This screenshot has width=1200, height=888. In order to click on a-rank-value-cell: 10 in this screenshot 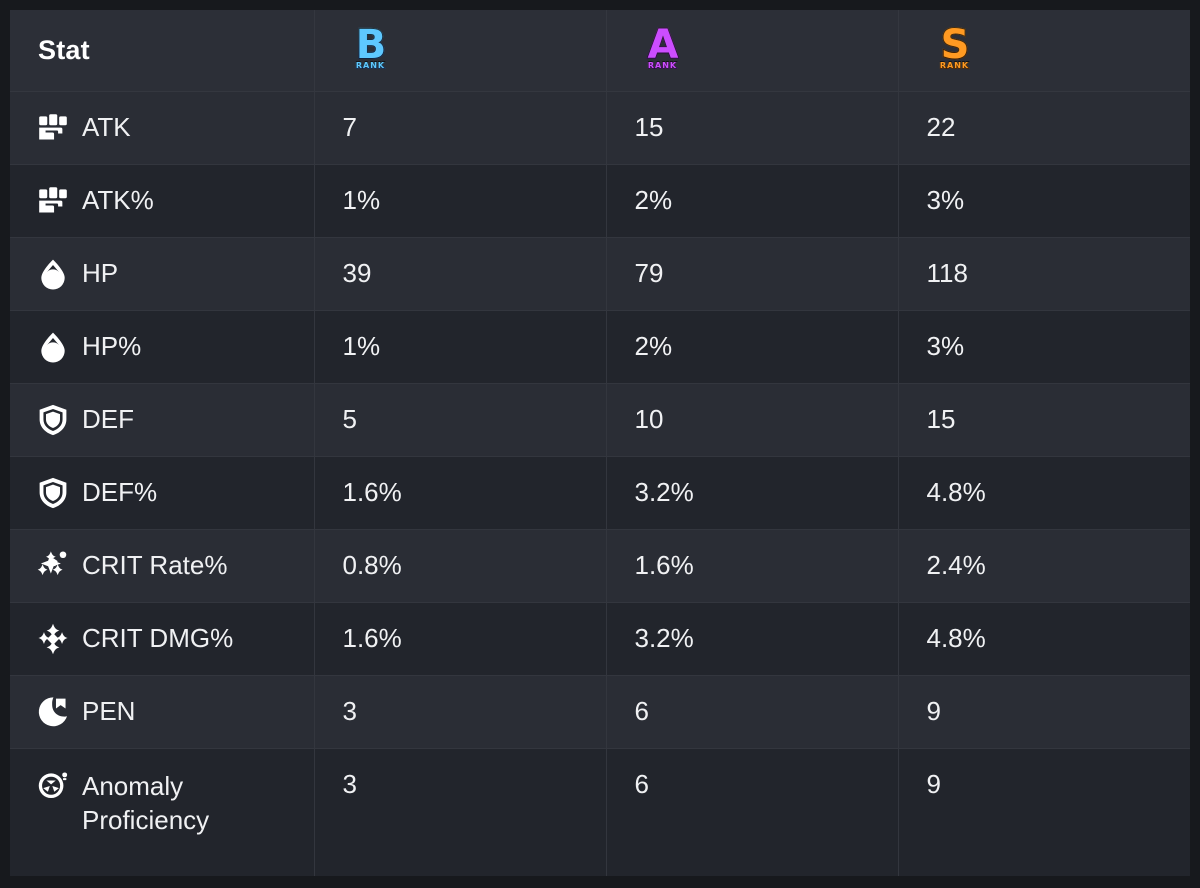, I will do `click(752, 420)`.